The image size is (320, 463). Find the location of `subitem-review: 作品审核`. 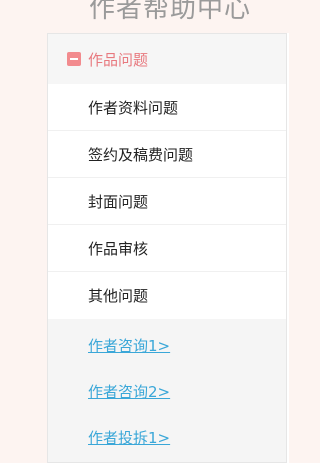

subitem-review: 作品审核 is located at coordinates (167, 248).